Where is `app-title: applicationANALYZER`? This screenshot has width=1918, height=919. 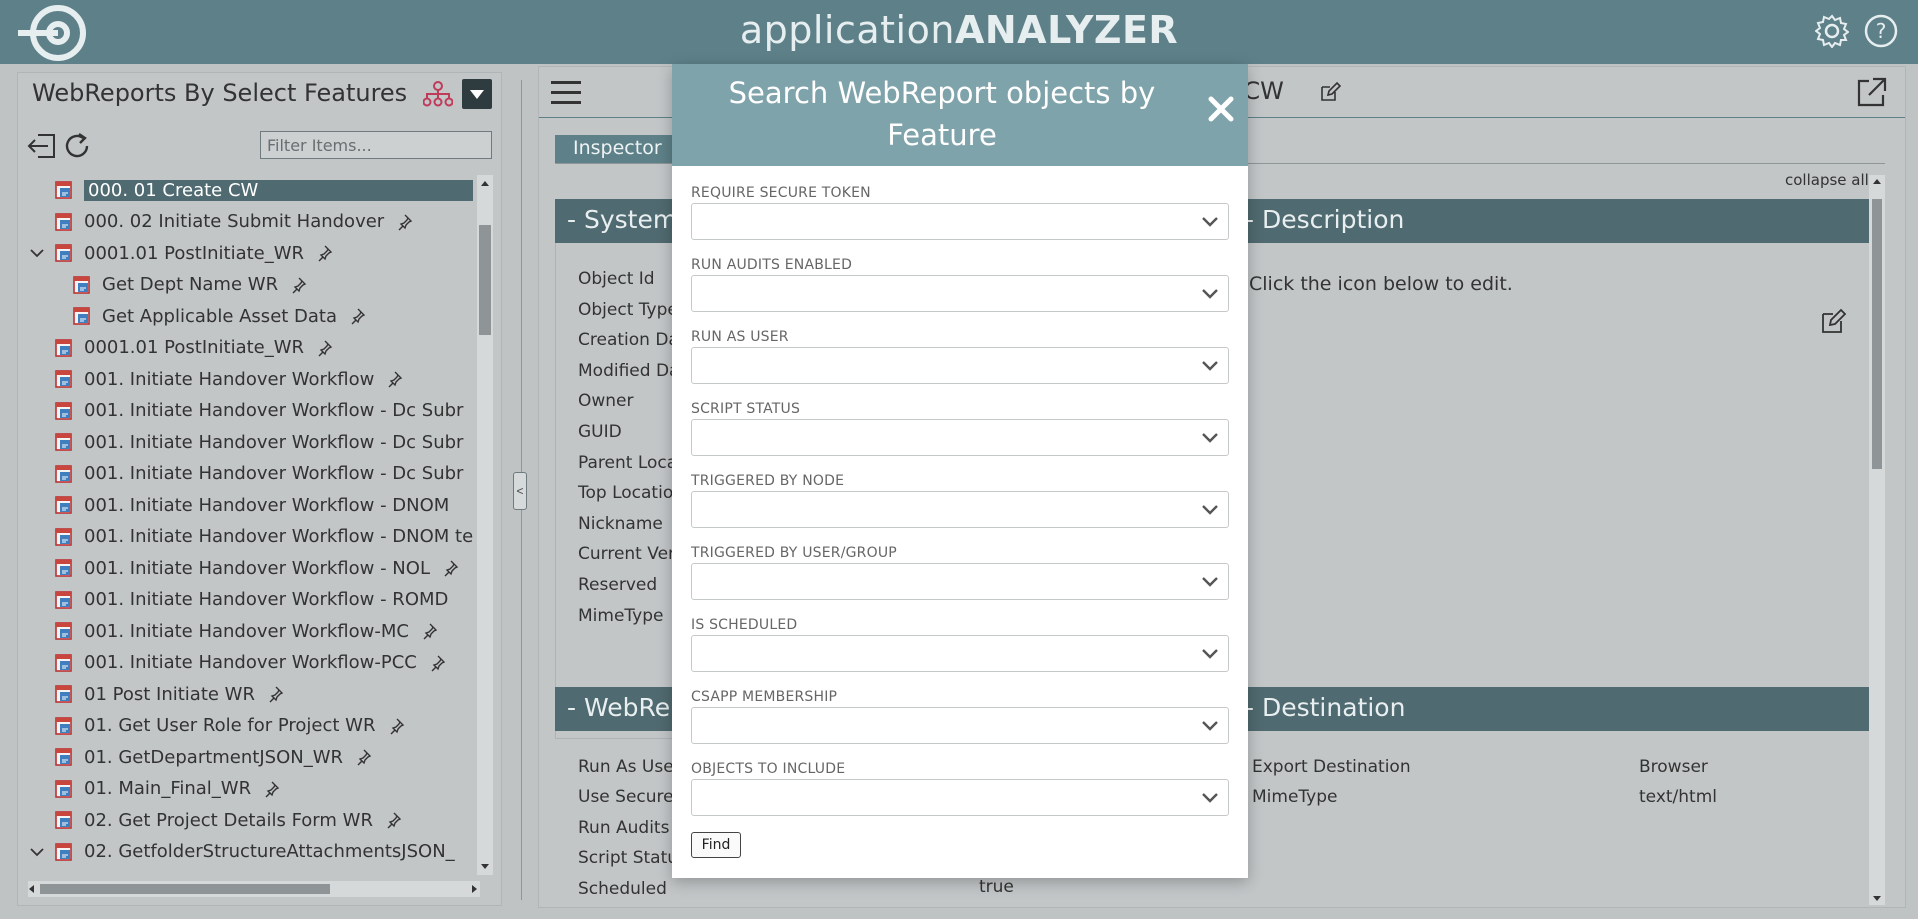 app-title: applicationANALYZER is located at coordinates (959, 30).